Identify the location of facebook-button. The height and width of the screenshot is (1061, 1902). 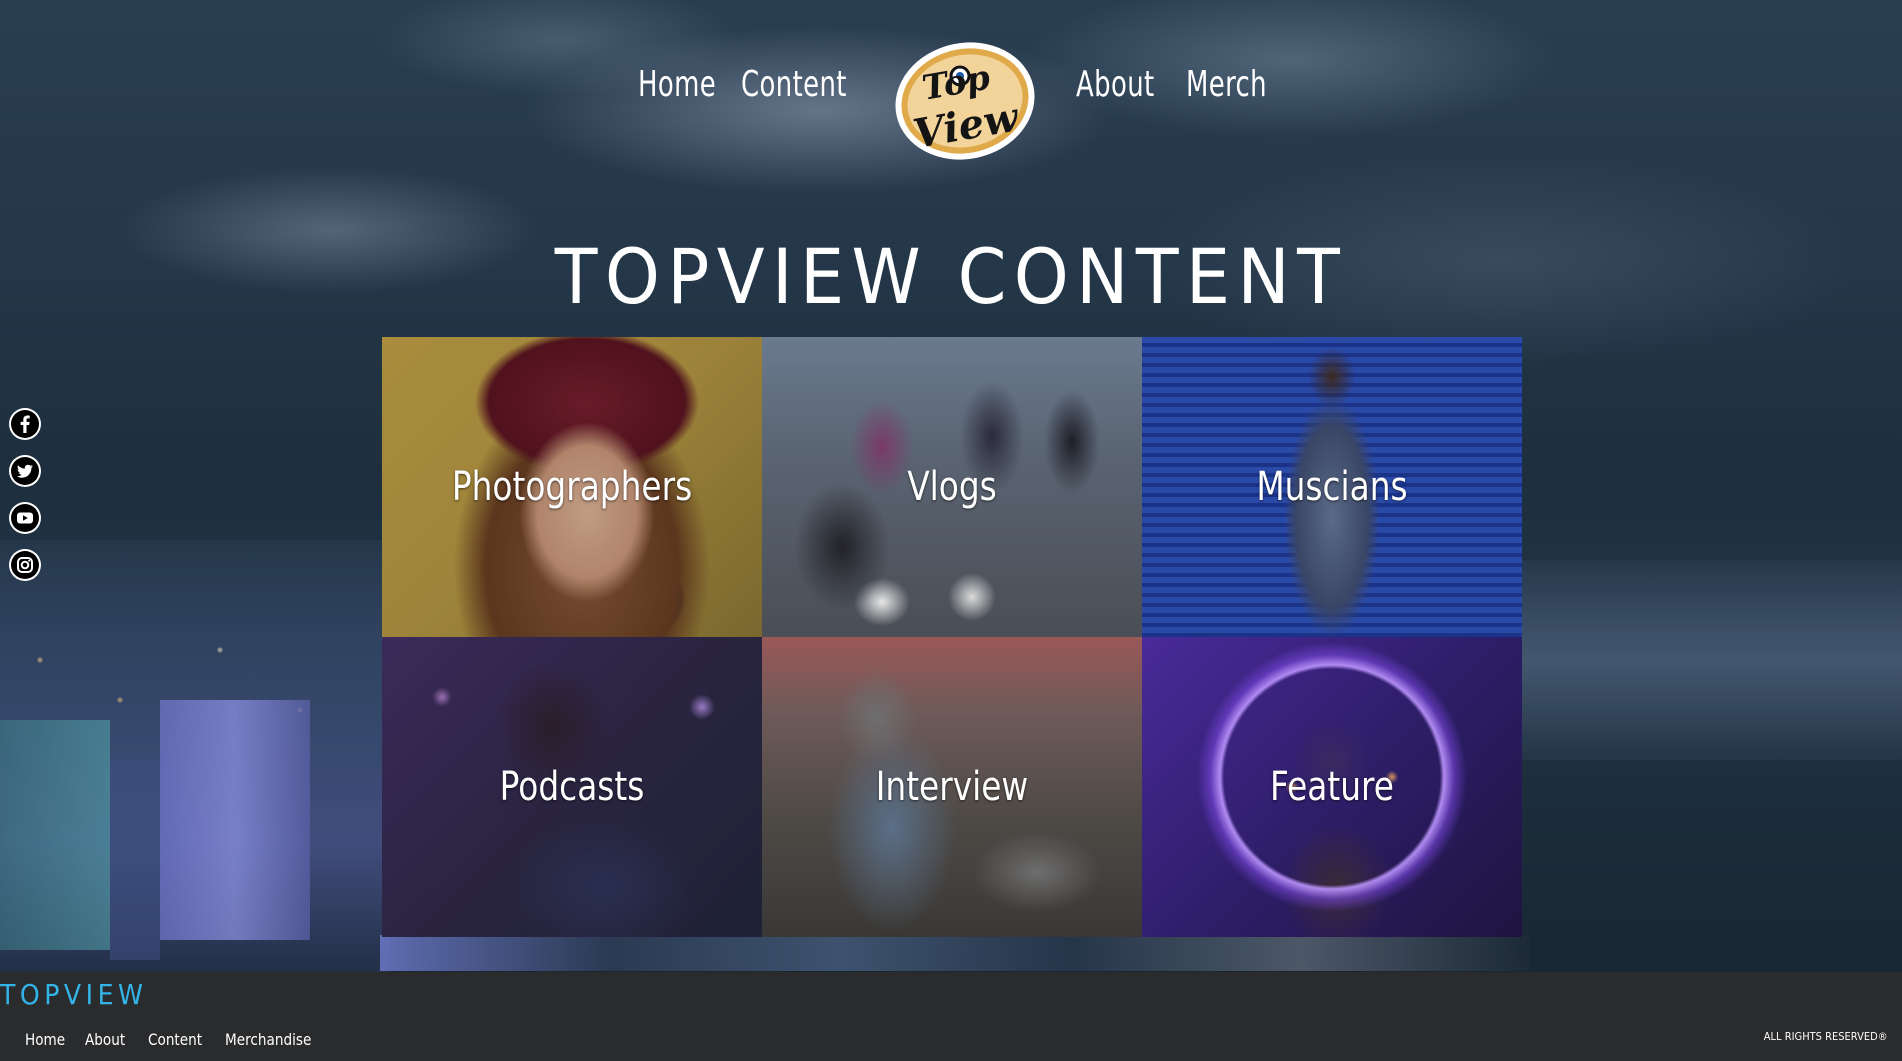
(25, 424).